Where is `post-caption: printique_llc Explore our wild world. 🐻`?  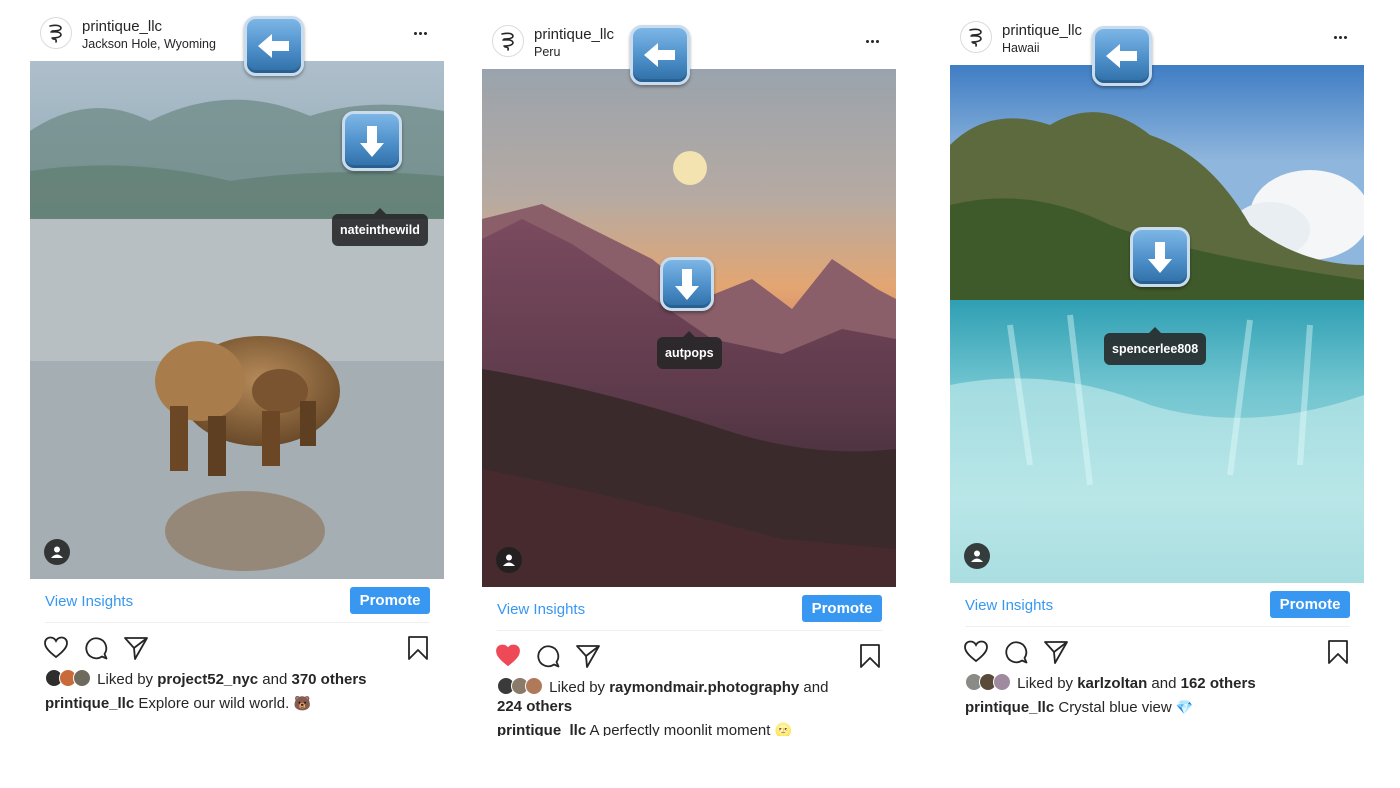
post-caption: printique_llc Explore our wild world. 🐻 is located at coordinates (244, 703).